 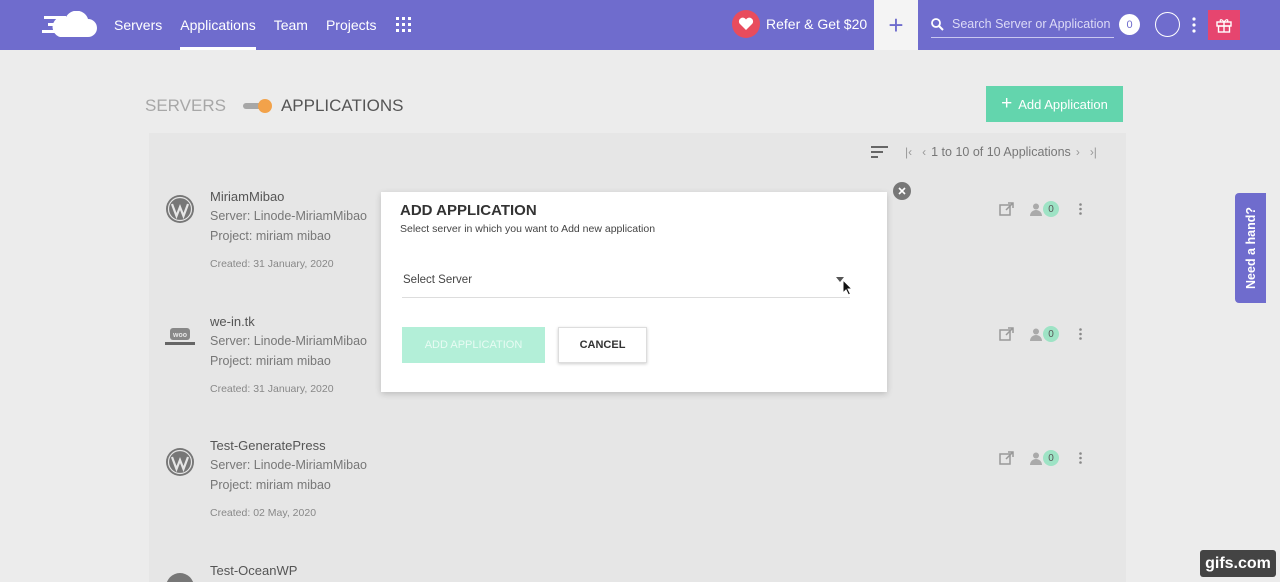 What do you see at coordinates (1093, 152) in the screenshot?
I see `last-page-icon: ›|` at bounding box center [1093, 152].